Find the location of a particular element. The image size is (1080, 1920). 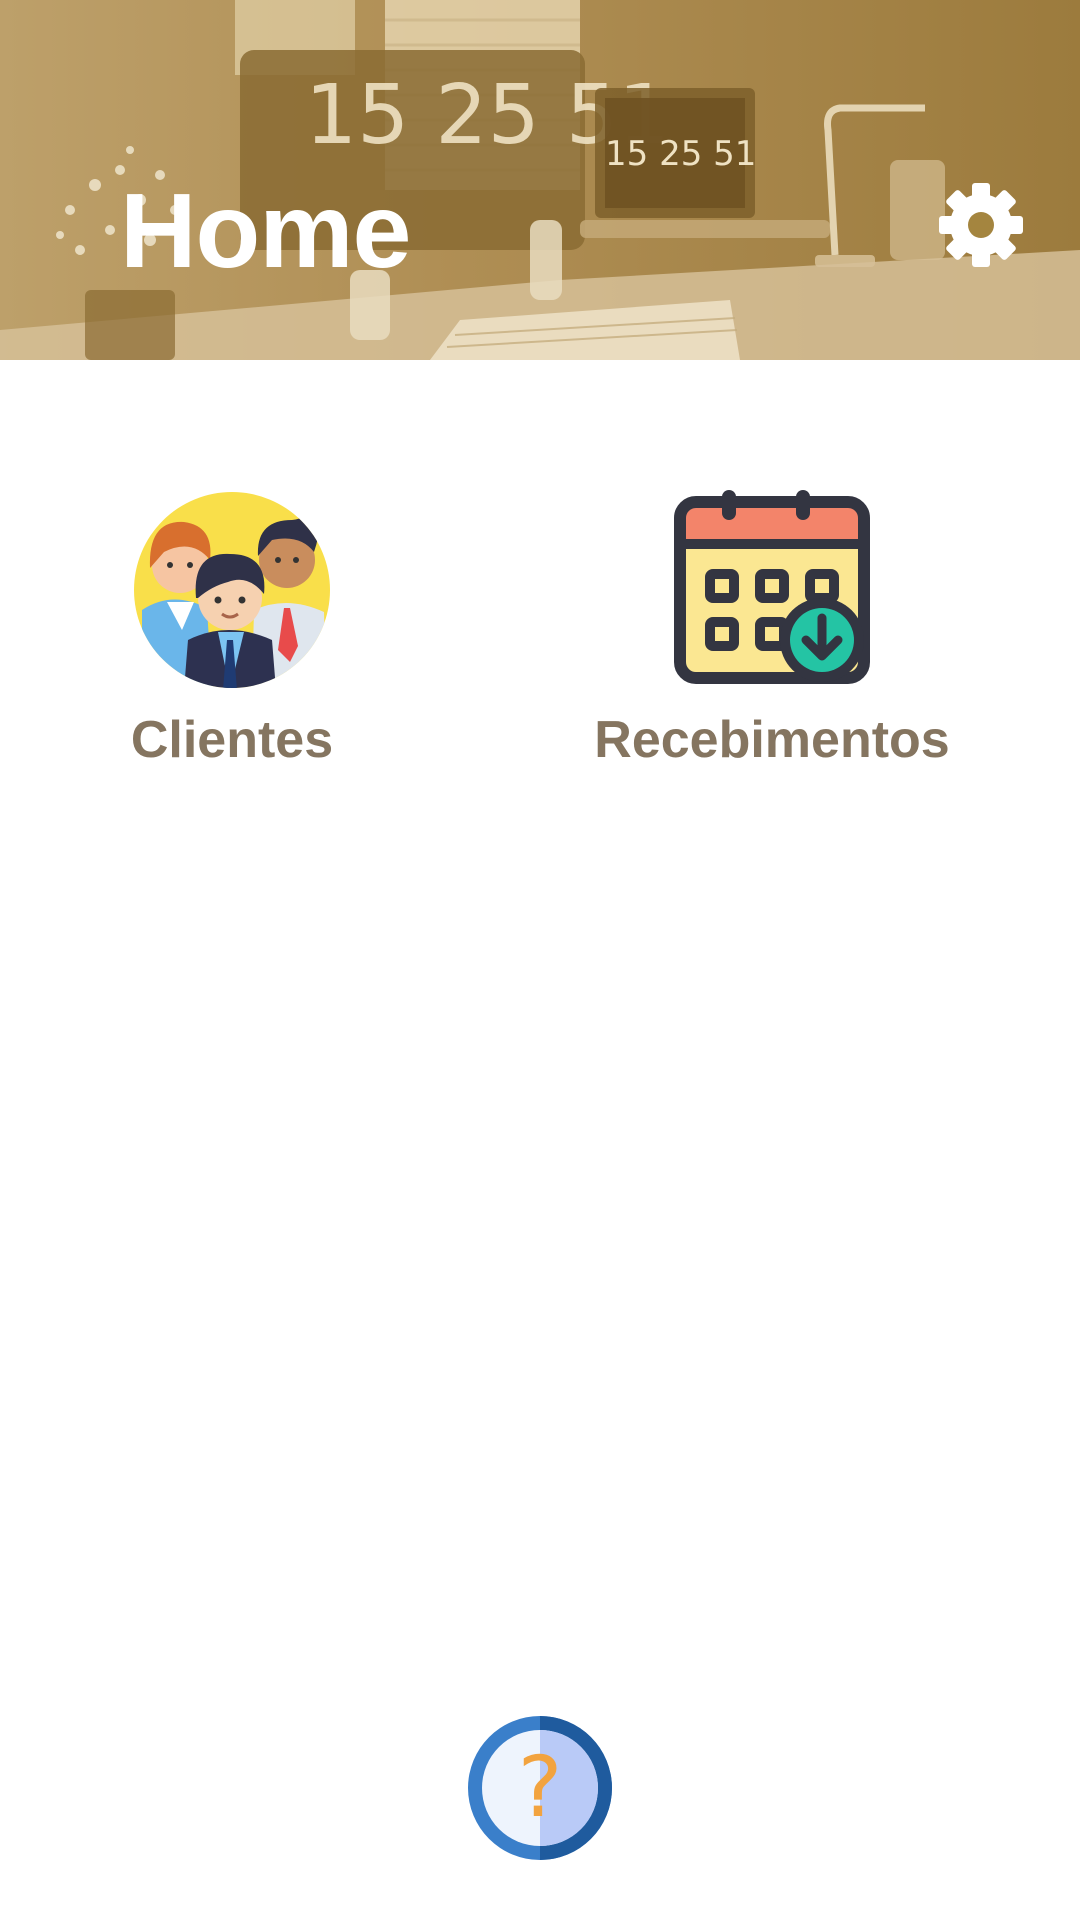

tile-clientes: Clientes is located at coordinates (232, 640).